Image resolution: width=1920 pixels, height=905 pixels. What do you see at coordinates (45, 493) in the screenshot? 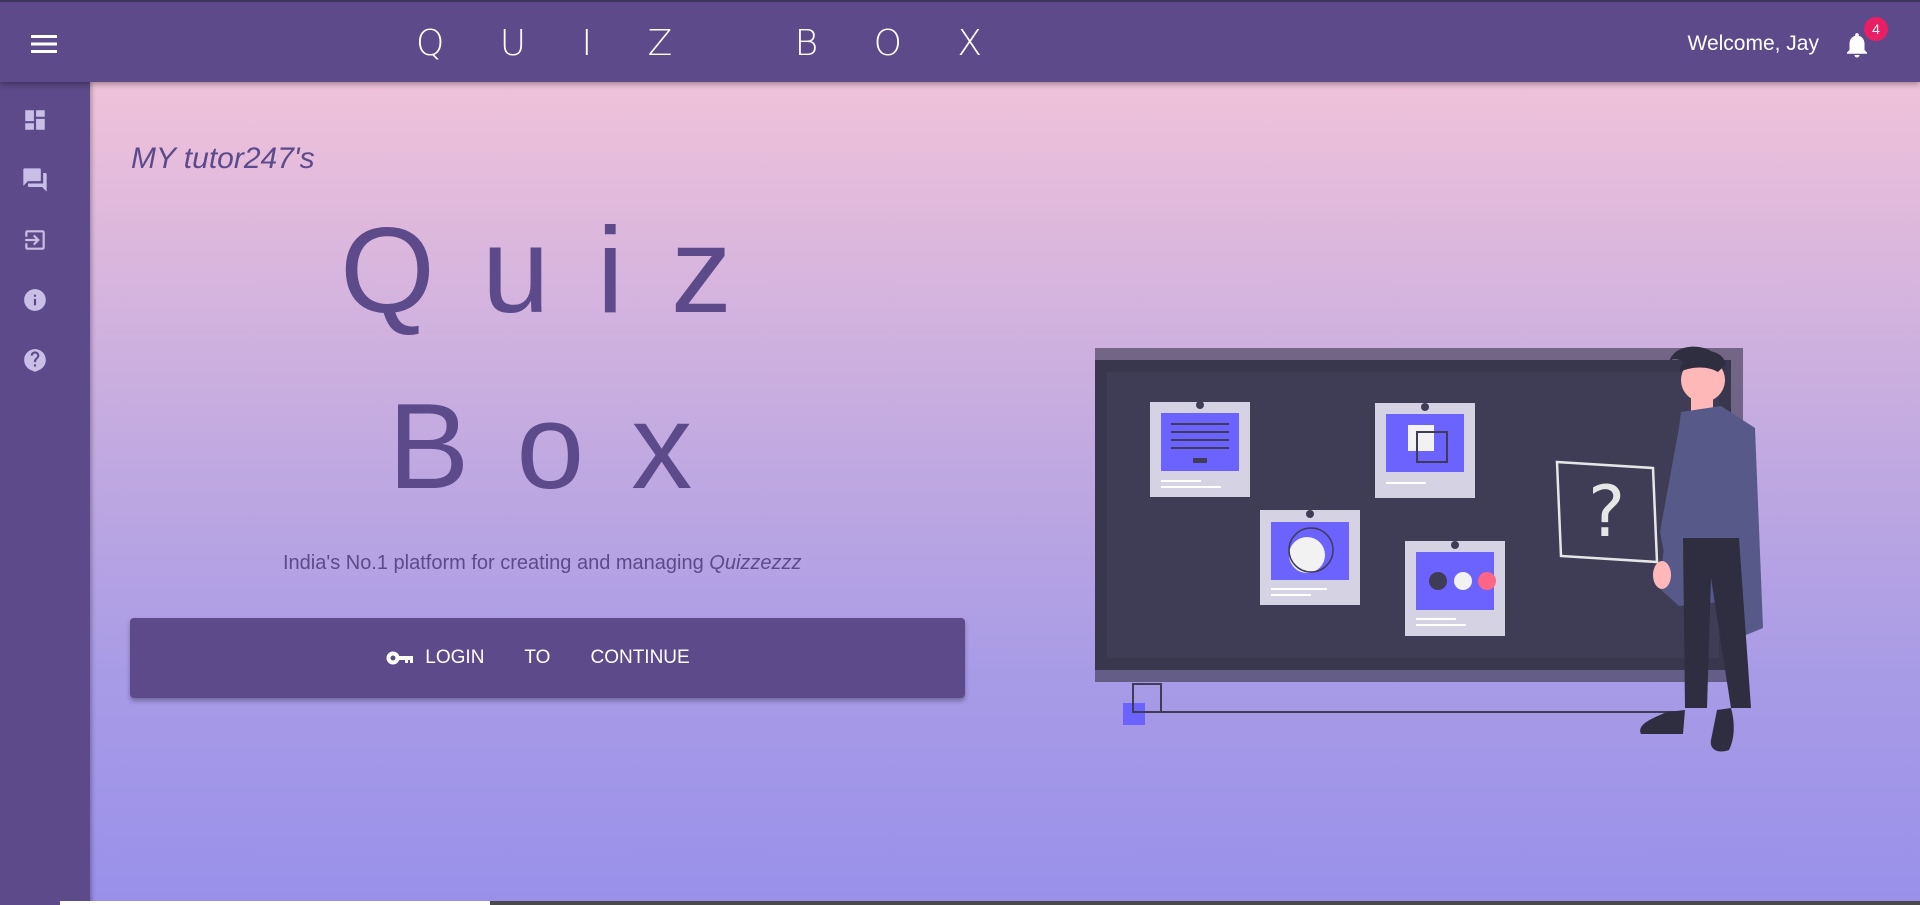
I see `sidebar` at bounding box center [45, 493].